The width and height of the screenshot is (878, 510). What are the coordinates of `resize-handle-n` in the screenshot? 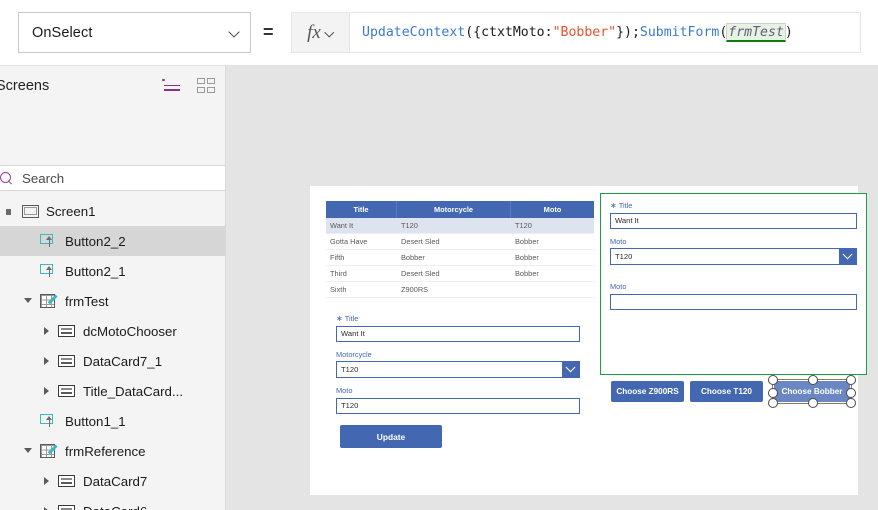 It's located at (813, 380).